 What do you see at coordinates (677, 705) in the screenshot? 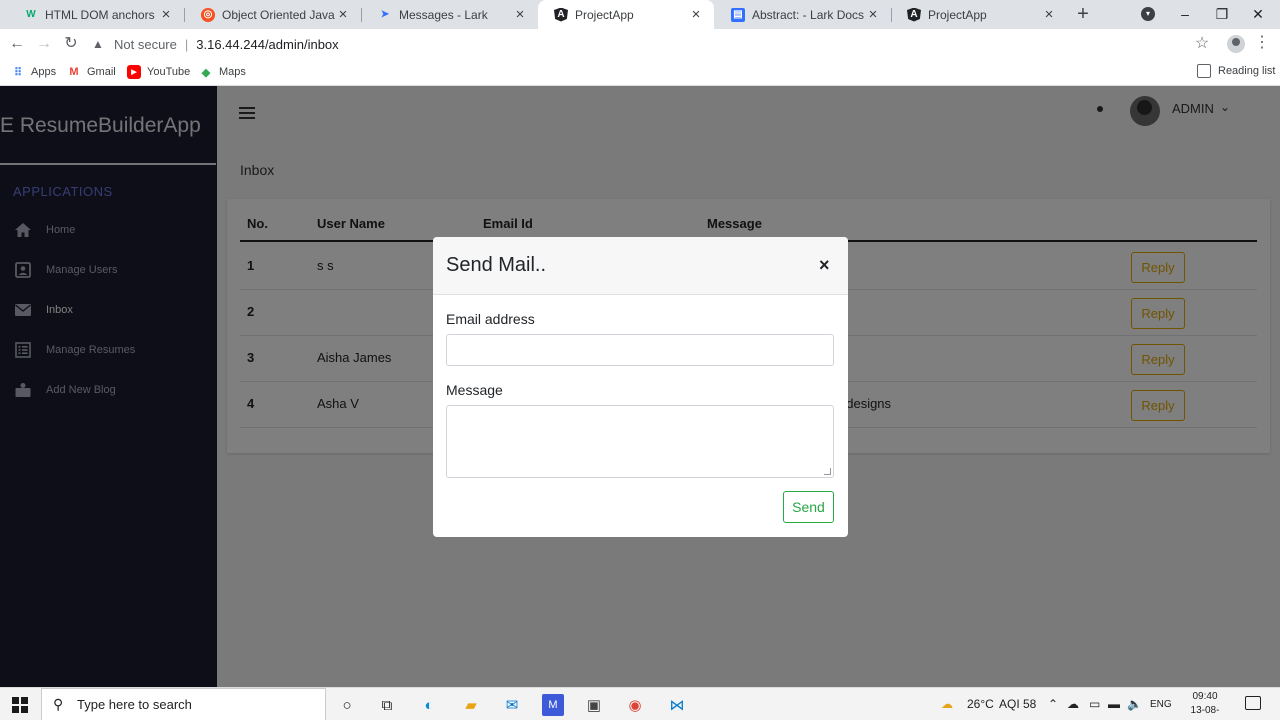
I see `vscode-icon: ⋈` at bounding box center [677, 705].